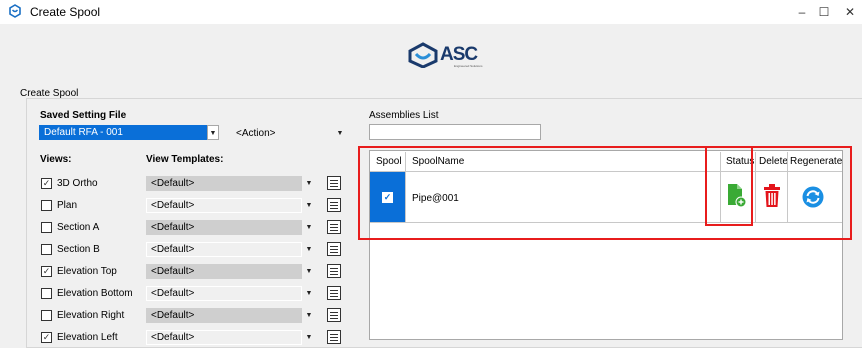 The image size is (862, 348). Describe the element at coordinates (459, 54) in the screenshot. I see `logo-text: ASC` at that location.